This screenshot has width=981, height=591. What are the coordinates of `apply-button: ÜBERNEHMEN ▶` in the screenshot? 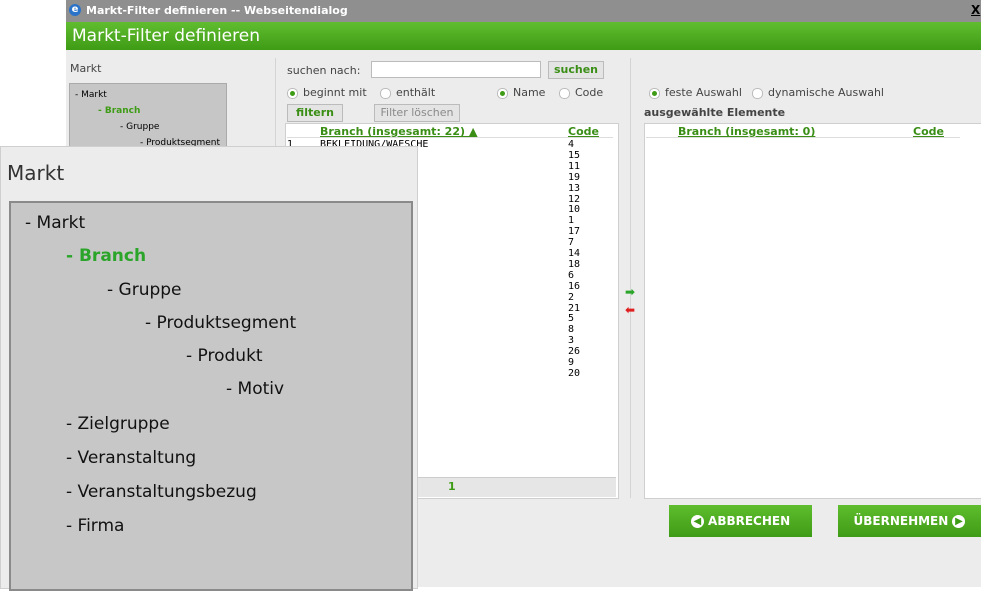 It's located at (909, 521).